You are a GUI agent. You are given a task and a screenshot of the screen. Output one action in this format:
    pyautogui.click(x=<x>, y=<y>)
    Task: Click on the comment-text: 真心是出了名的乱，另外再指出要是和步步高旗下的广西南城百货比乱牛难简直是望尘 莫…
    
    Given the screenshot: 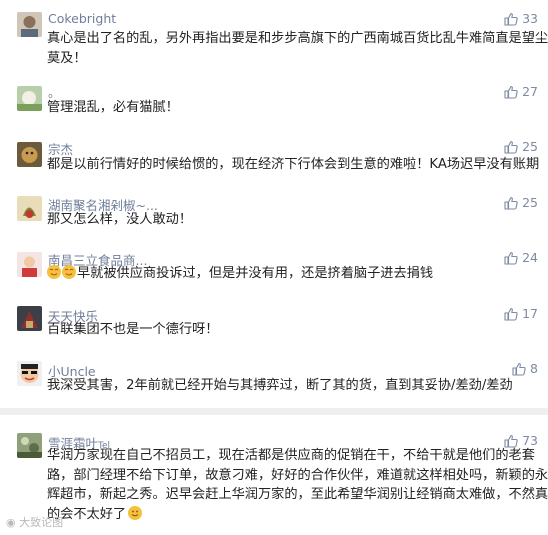 What is the action you would take?
    pyautogui.click(x=297, y=49)
    